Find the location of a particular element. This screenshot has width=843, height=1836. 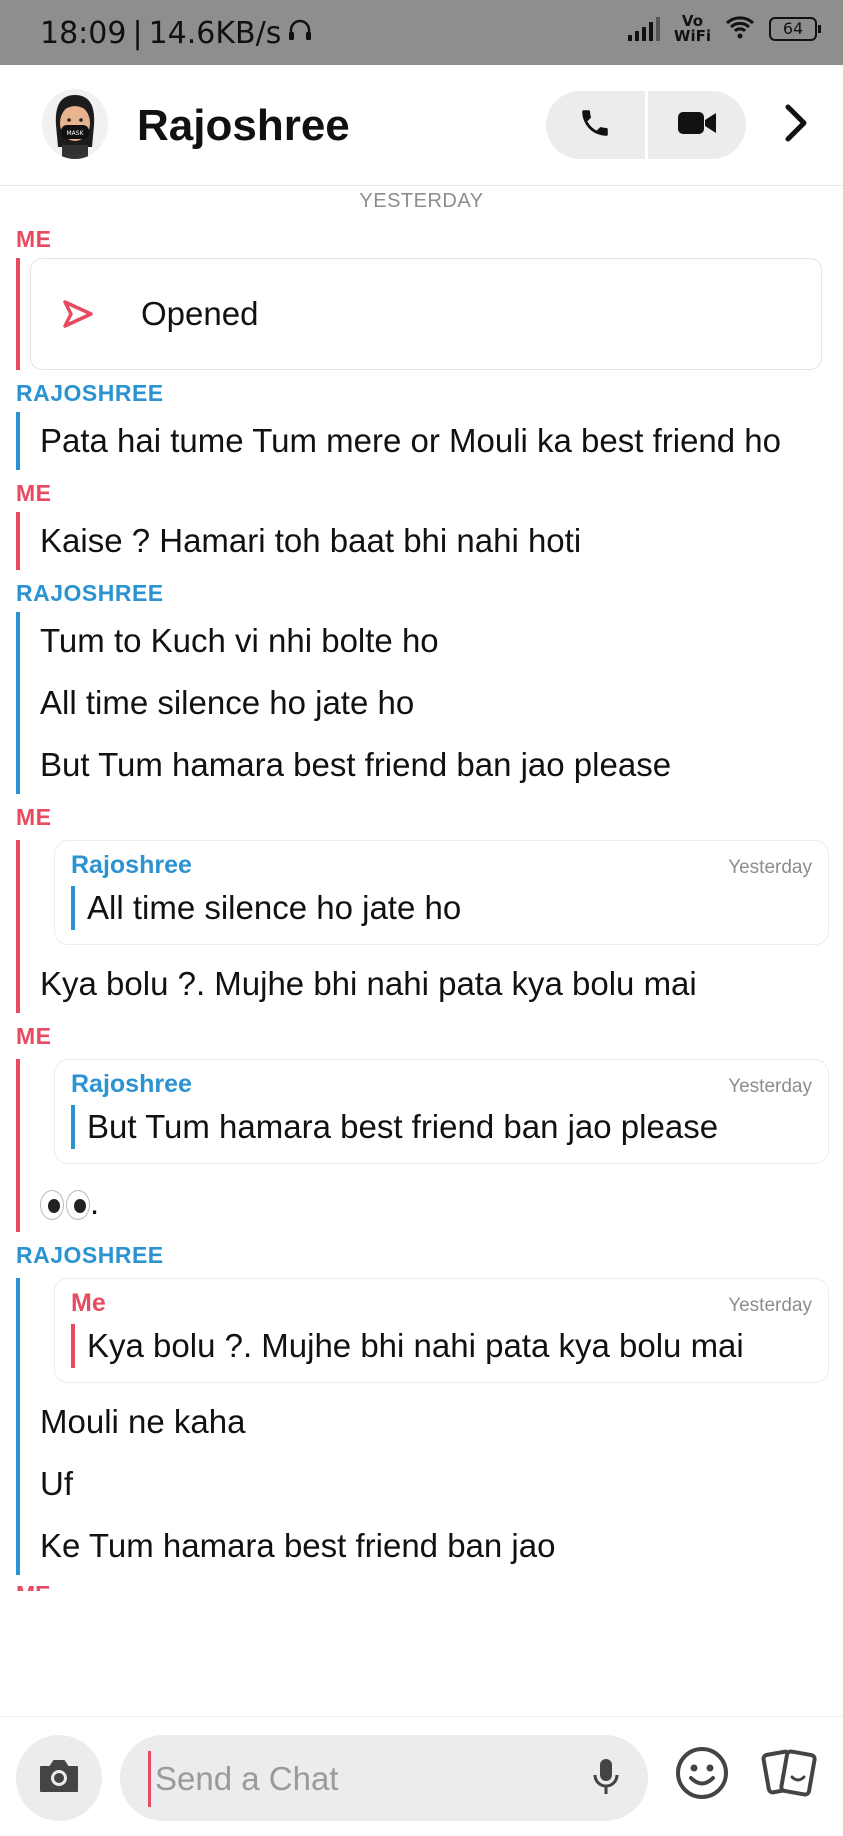

quote-author: Me is located at coordinates (88, 1303).